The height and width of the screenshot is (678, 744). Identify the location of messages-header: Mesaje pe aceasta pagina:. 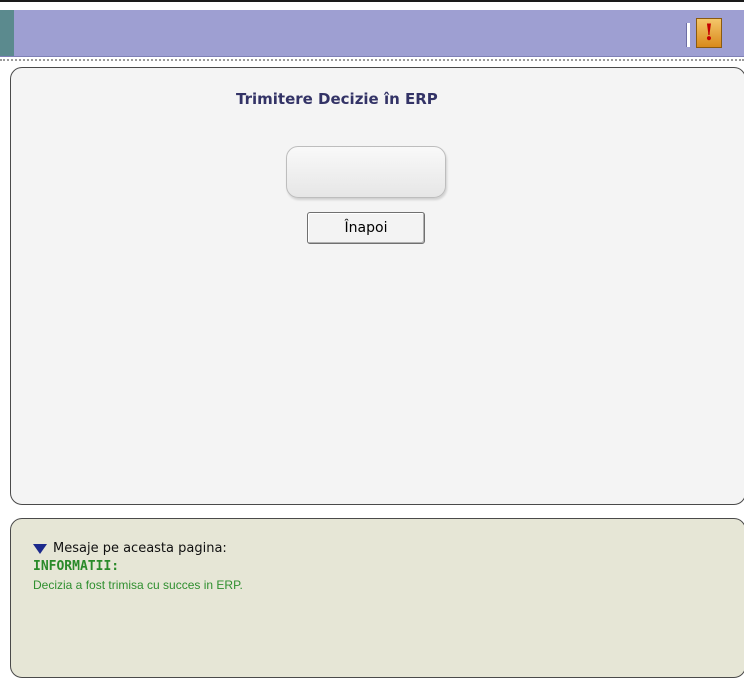
(130, 548).